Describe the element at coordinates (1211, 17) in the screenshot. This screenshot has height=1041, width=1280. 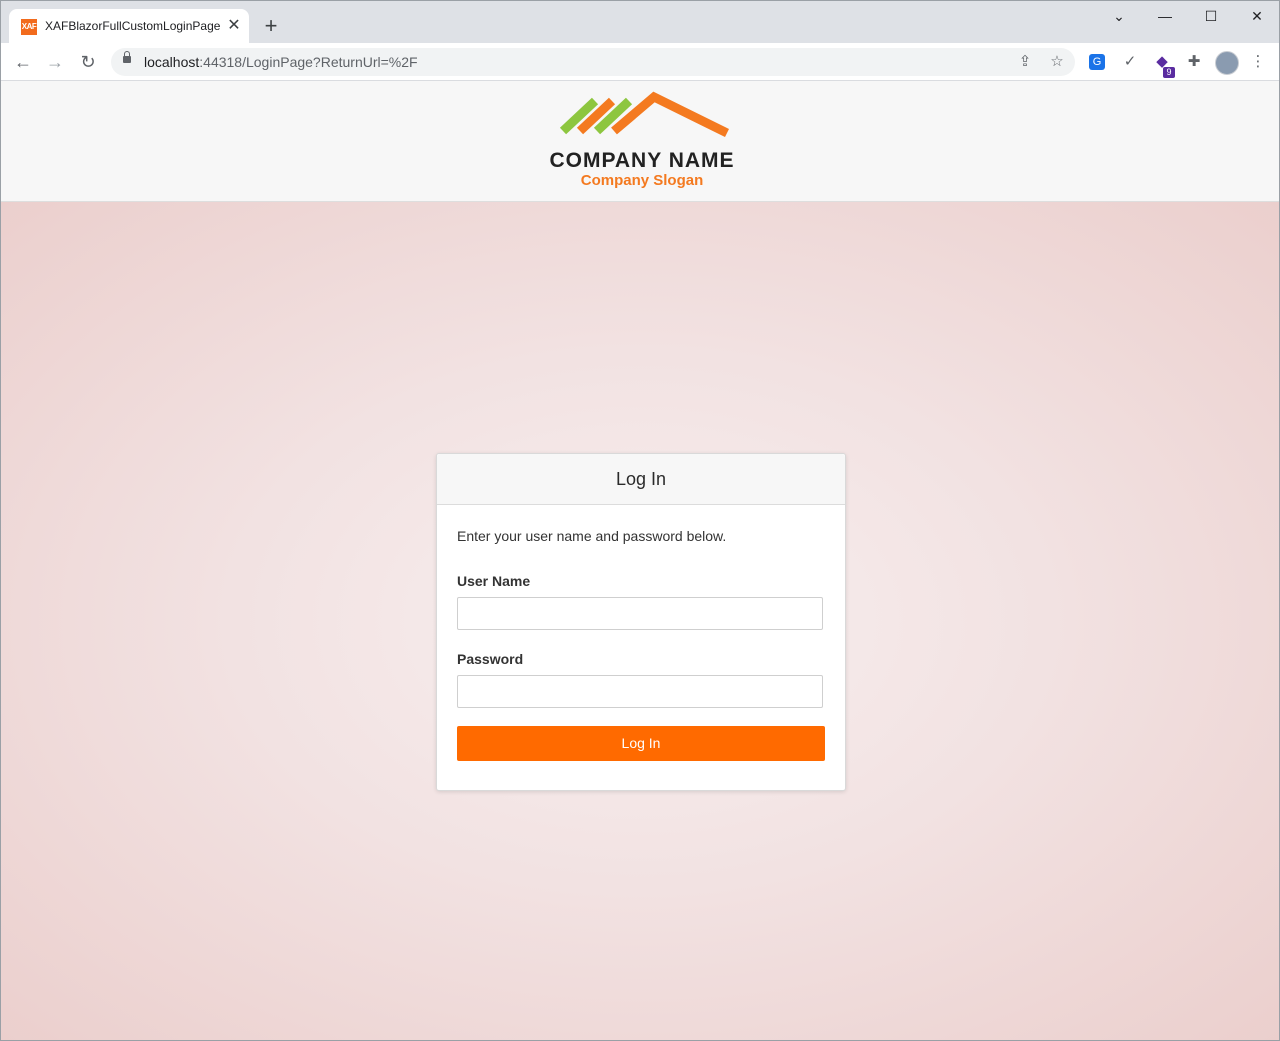
I see `maximize-button: ☐` at that location.